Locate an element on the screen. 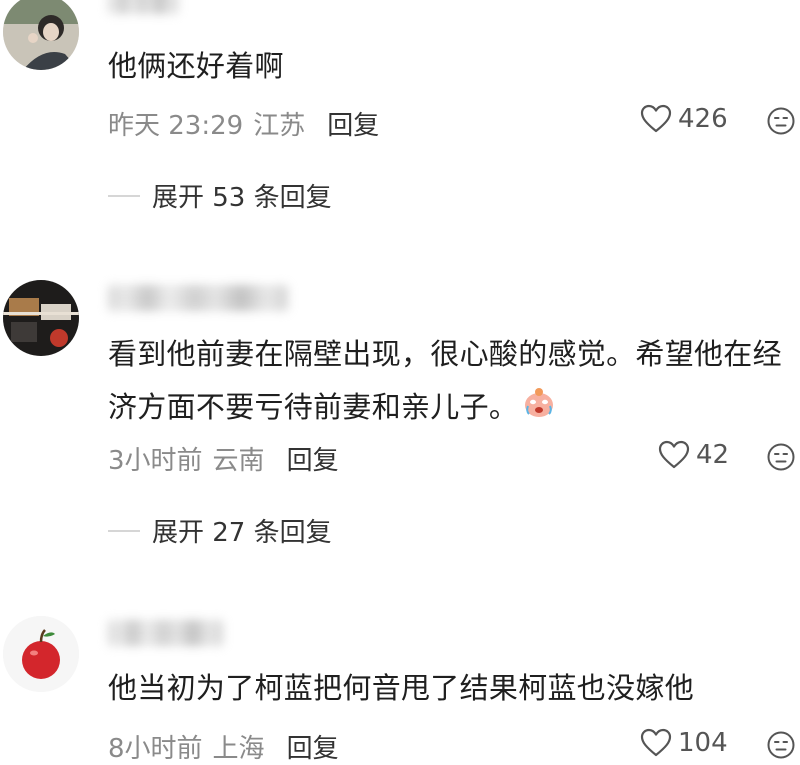 The height and width of the screenshot is (765, 800). expand-replies-button: 展开 27 条回复 is located at coordinates (220, 530).